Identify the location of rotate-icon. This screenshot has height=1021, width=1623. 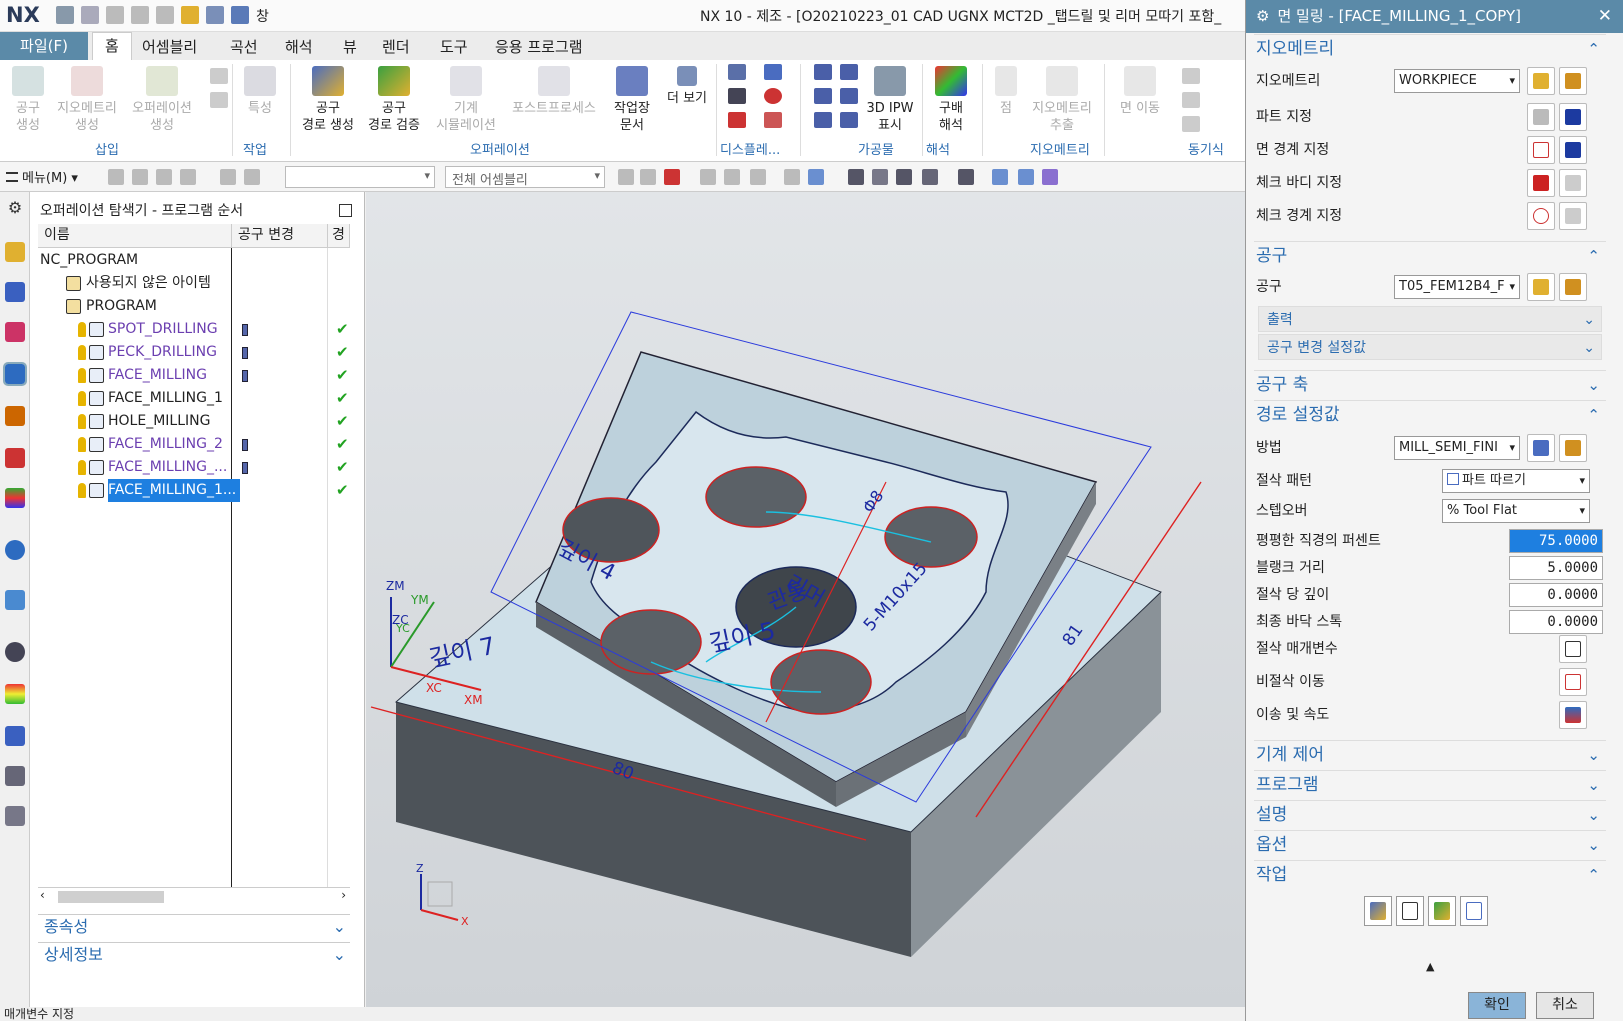
(904, 177).